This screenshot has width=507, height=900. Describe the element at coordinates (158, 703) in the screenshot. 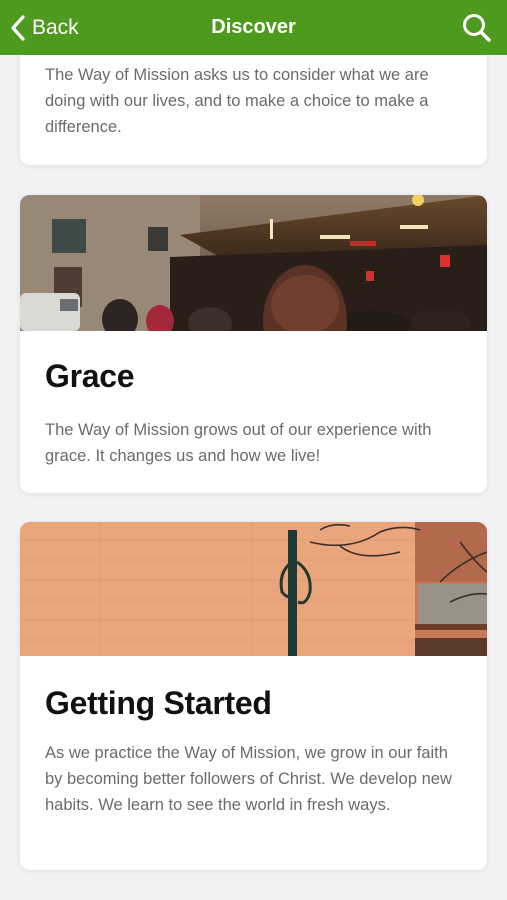

I see `card-title: Getting Started` at that location.